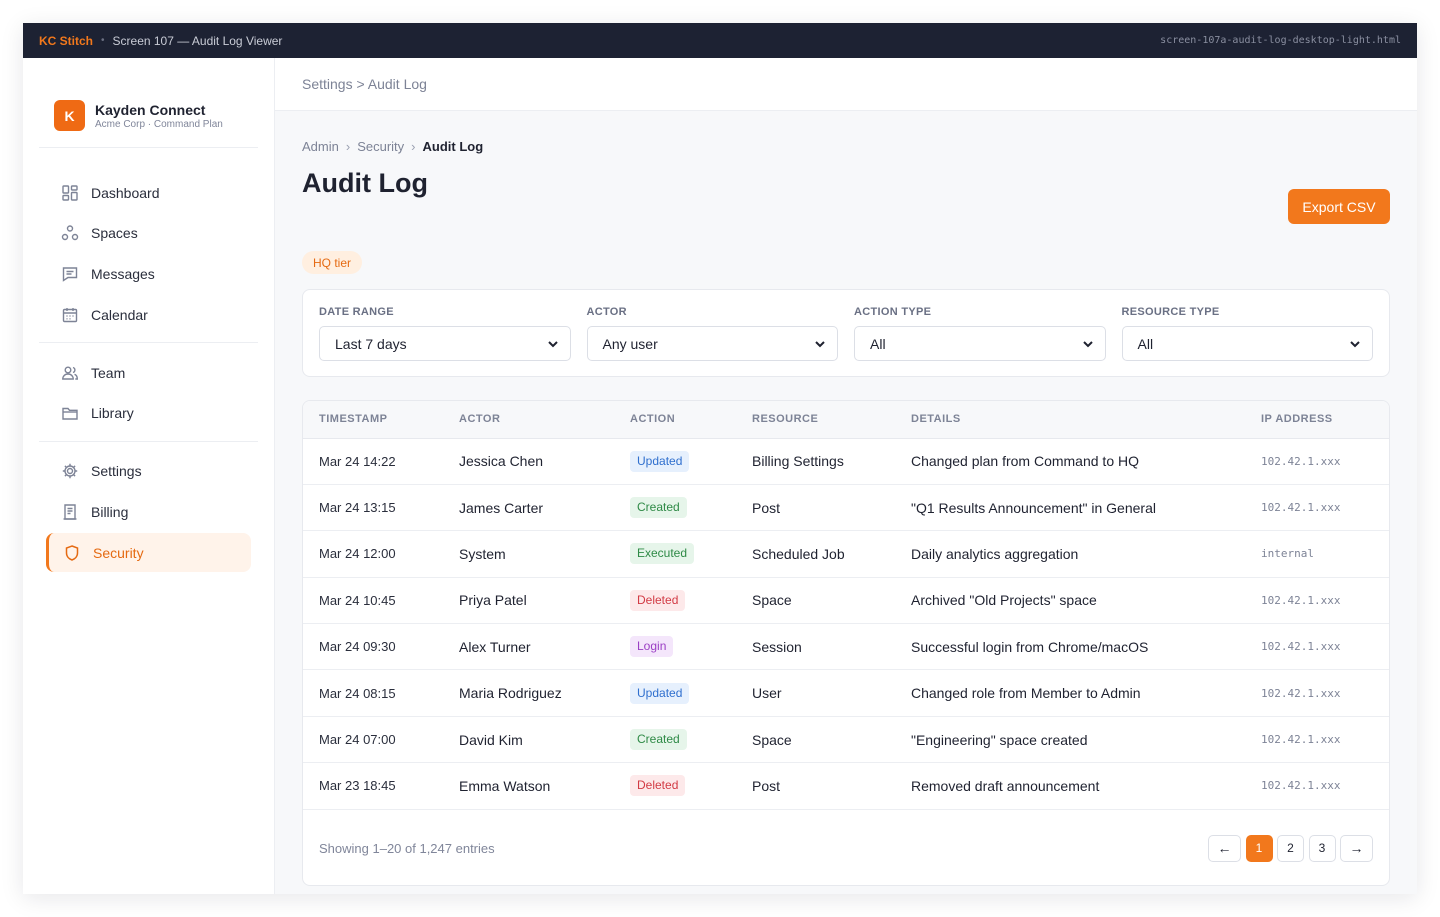 This screenshot has height=917, width=1440. Describe the element at coordinates (407, 848) in the screenshot. I see `pagination-summary: Showing 1–20 of 1,247 entries` at that location.